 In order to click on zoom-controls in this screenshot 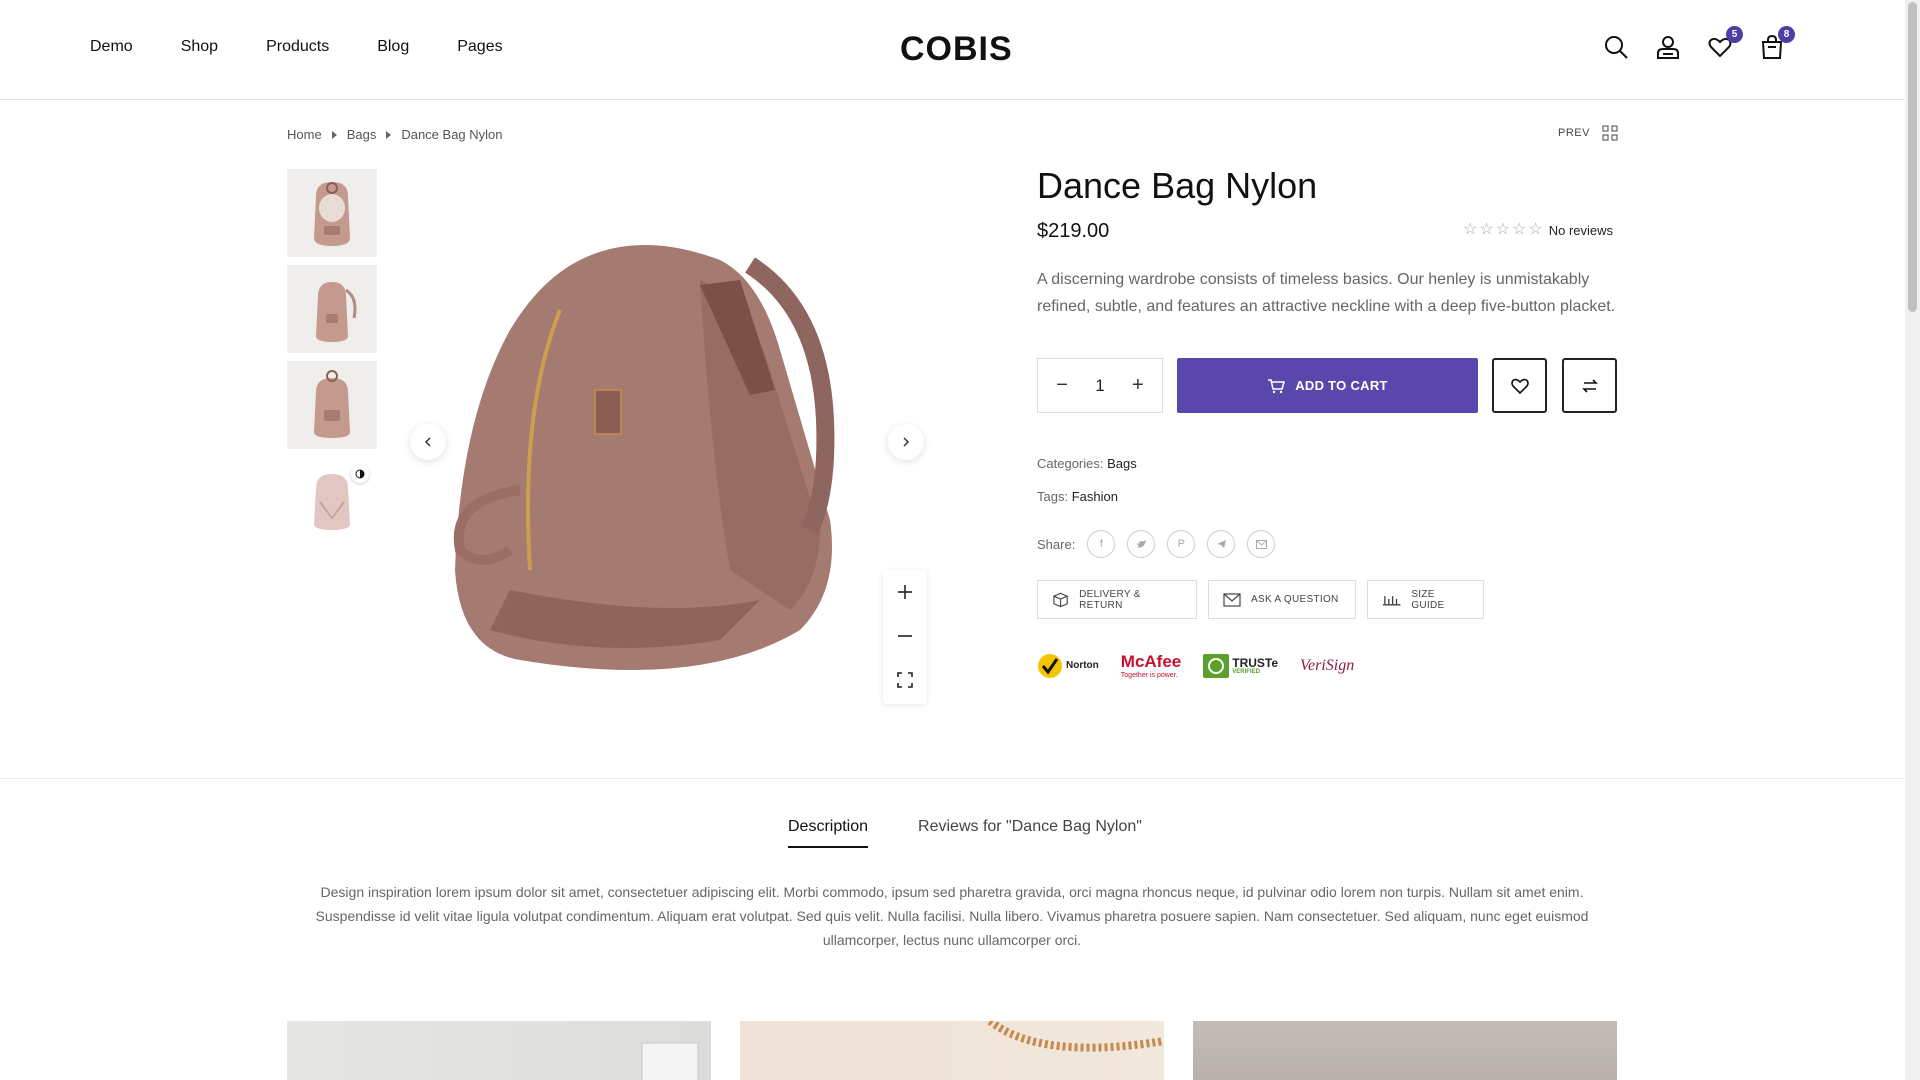, I will do `click(905, 637)`.